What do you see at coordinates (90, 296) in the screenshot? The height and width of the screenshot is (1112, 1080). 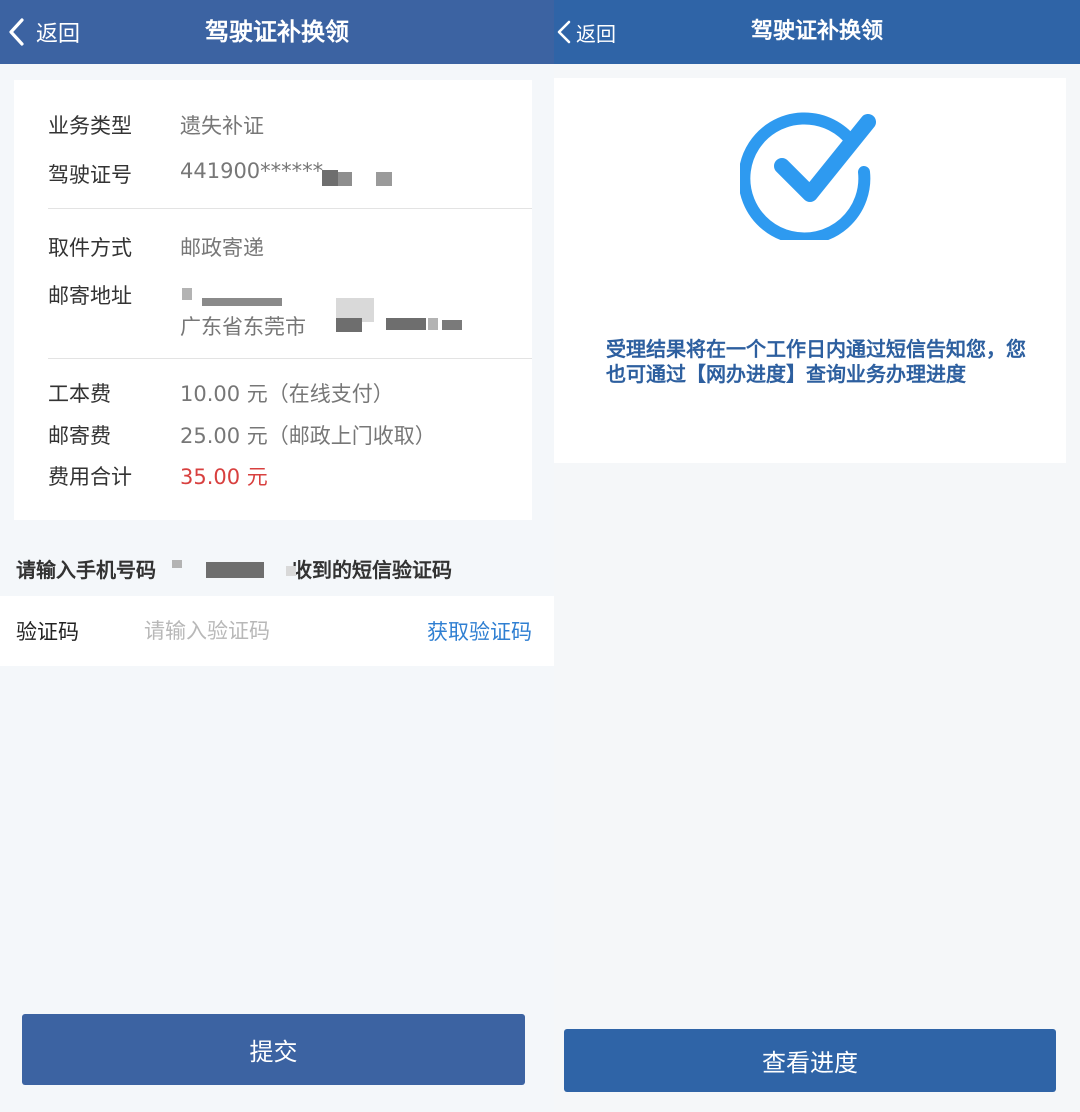 I see `mailing-address-label: 邮寄地址` at bounding box center [90, 296].